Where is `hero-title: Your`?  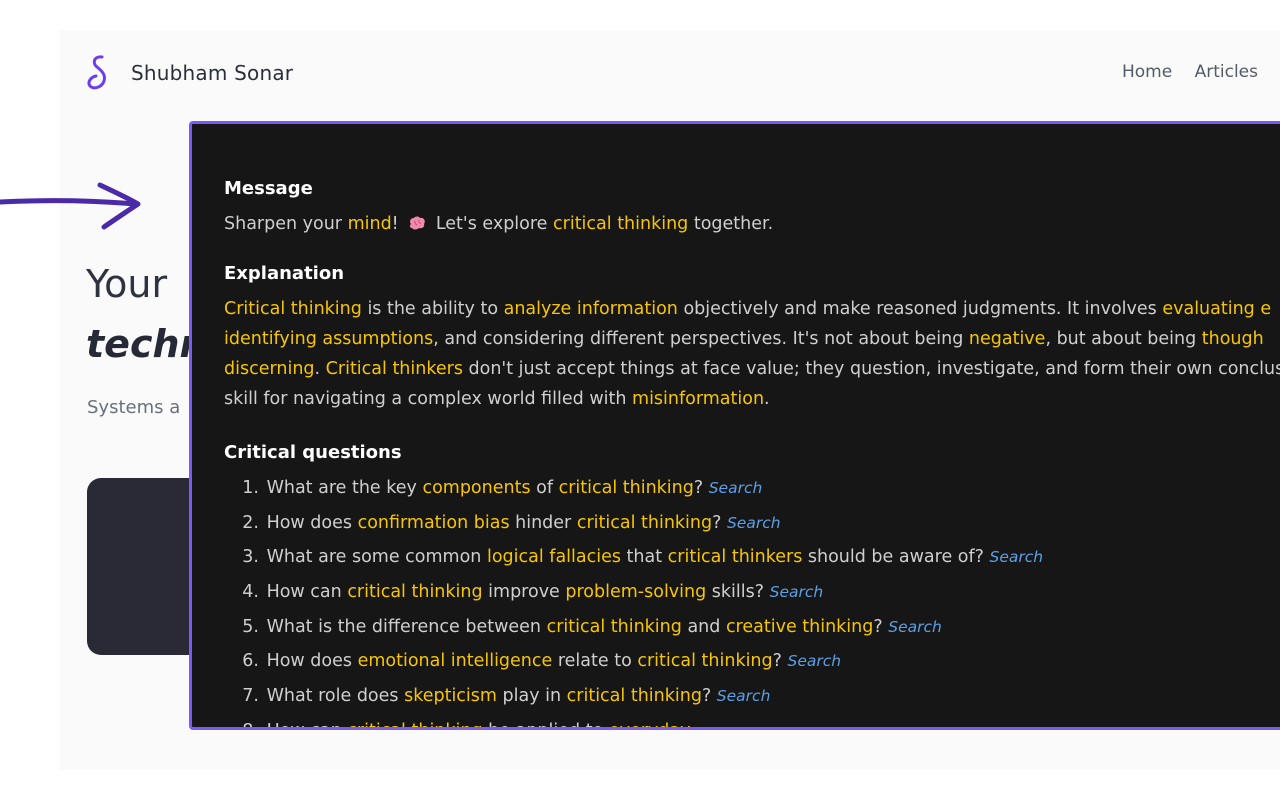 hero-title: Your is located at coordinates (127, 284).